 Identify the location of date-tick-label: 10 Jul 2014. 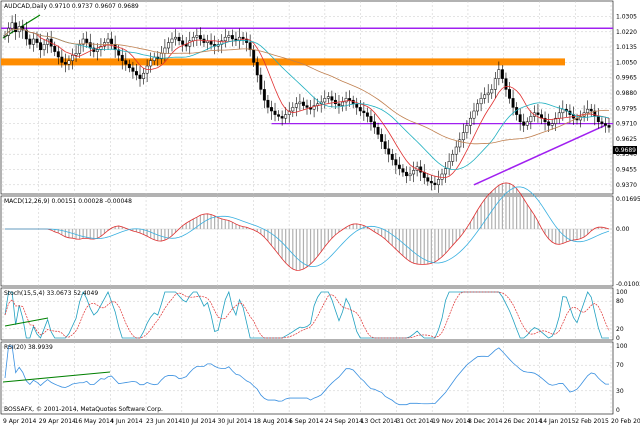
(199, 421).